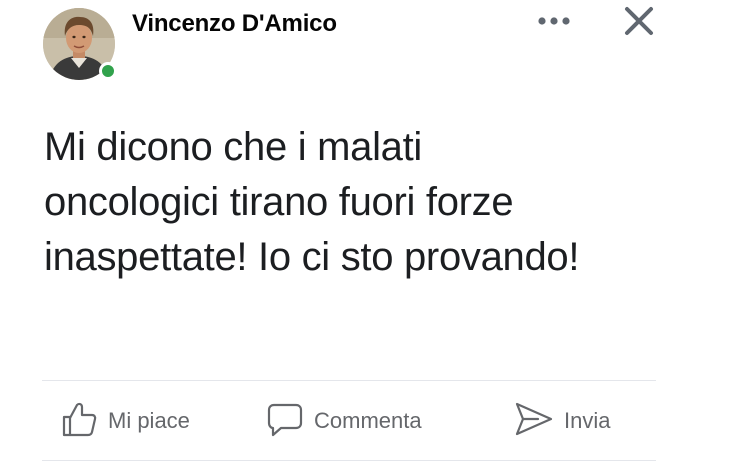 This screenshot has height=462, width=738. I want to click on send-button-label: Invia, so click(587, 420).